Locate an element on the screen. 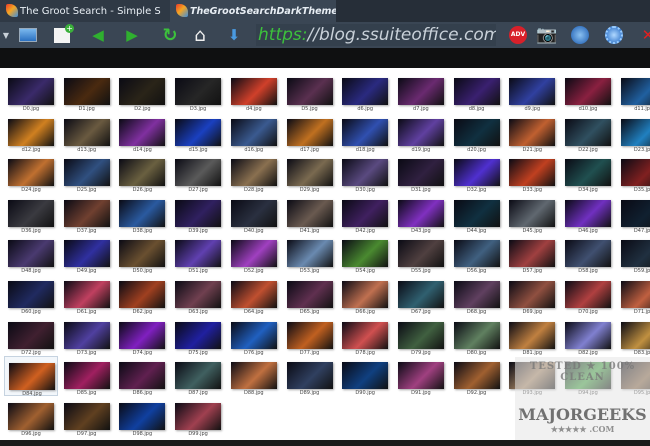  new-tab-icon: + is located at coordinates (63, 34).